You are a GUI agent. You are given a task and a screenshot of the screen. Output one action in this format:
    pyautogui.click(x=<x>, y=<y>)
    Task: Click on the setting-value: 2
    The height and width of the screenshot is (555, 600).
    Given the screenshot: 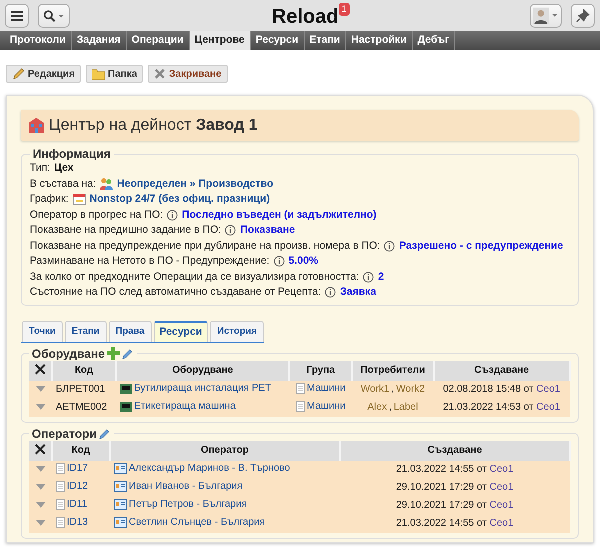 What is the action you would take?
    pyautogui.click(x=381, y=277)
    